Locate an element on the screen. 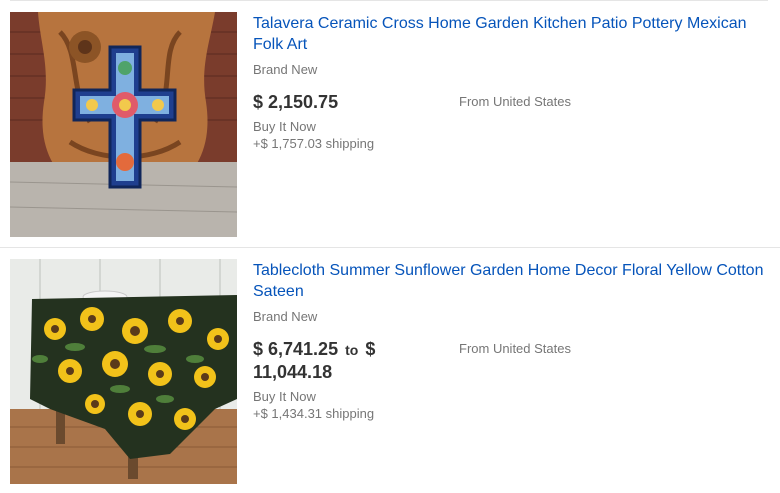  ceramic-cross-photo is located at coordinates (123, 124).